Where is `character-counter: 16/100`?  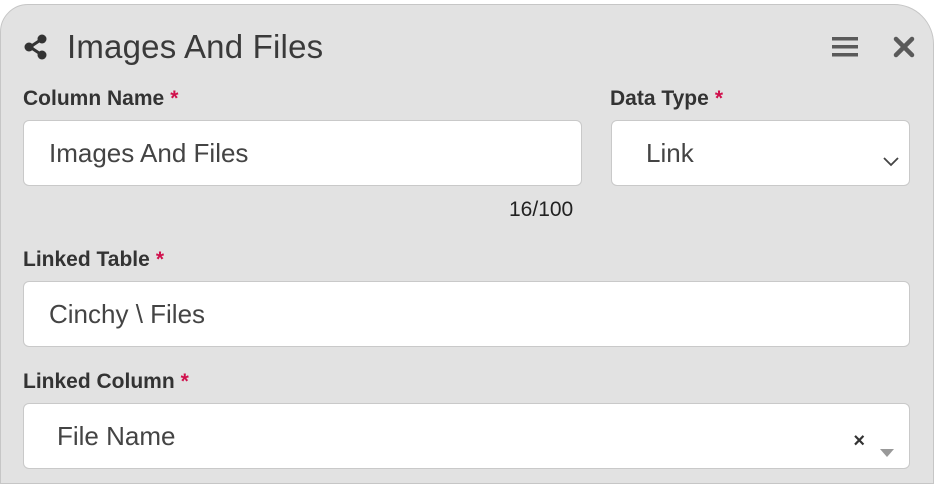 character-counter: 16/100 is located at coordinates (541, 209).